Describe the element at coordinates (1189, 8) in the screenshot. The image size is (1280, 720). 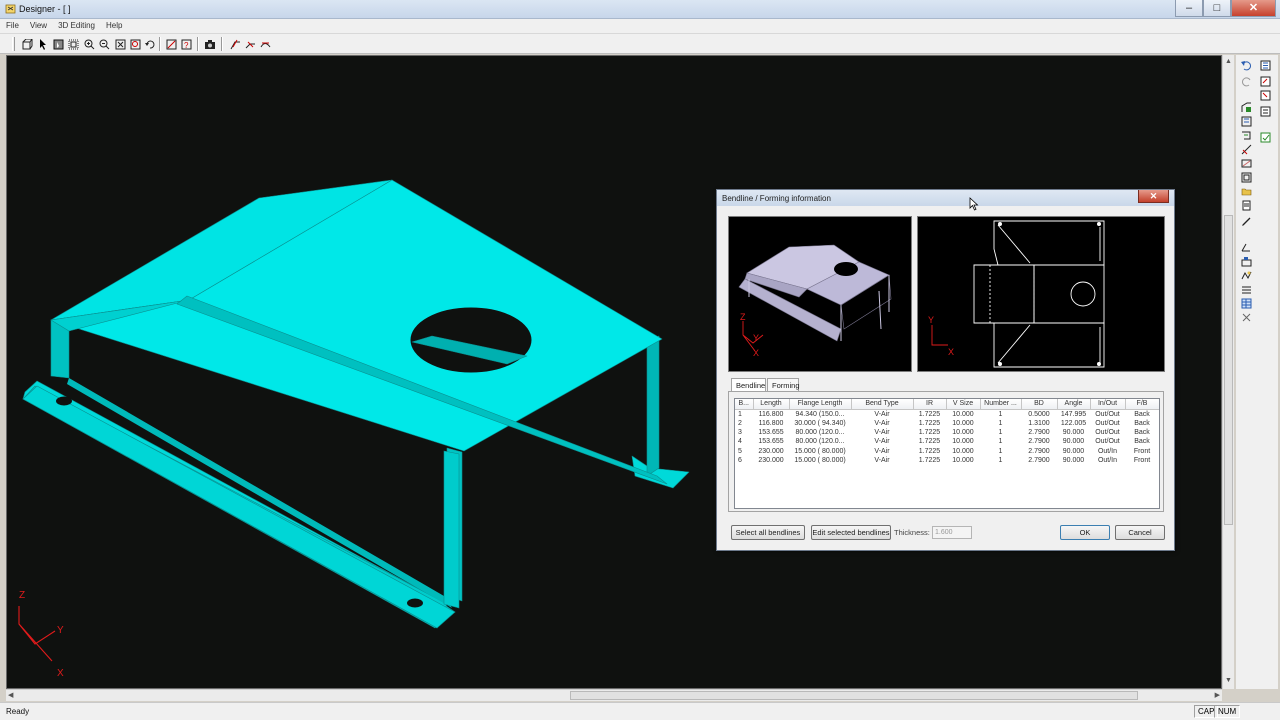
I see `minimize-button: –` at that location.